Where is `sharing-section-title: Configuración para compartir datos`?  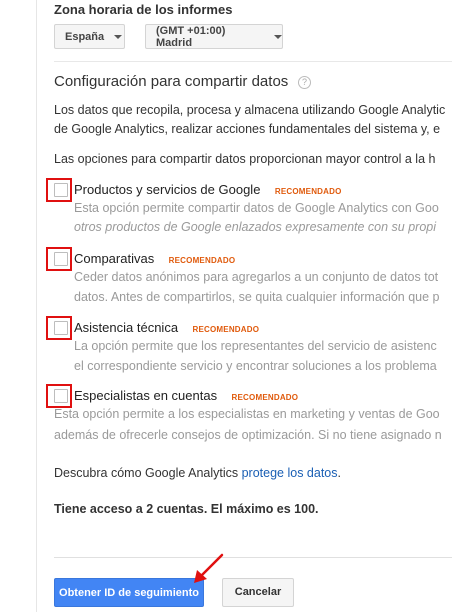 sharing-section-title: Configuración para compartir datos is located at coordinates (171, 81).